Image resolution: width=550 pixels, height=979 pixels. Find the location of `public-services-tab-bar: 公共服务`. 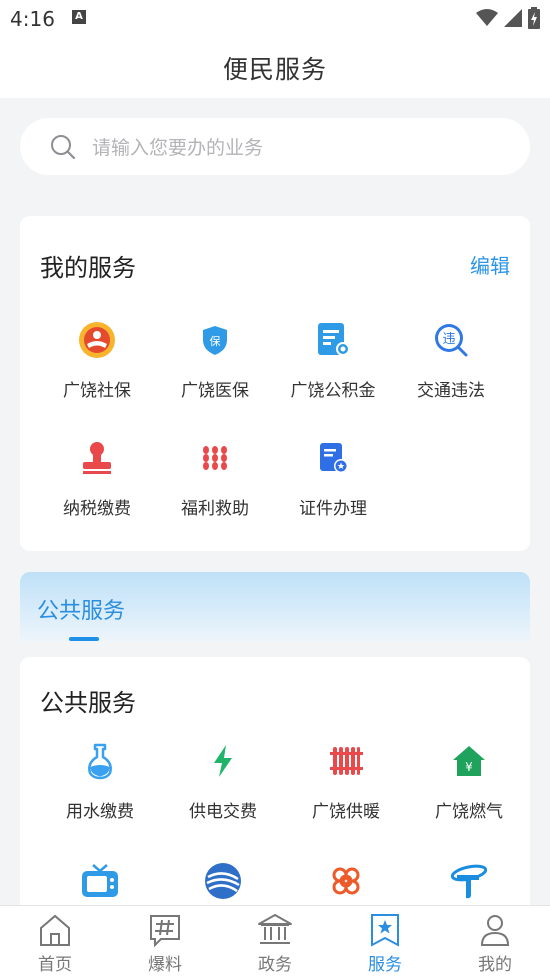

public-services-tab-bar: 公共服务 is located at coordinates (275, 607).